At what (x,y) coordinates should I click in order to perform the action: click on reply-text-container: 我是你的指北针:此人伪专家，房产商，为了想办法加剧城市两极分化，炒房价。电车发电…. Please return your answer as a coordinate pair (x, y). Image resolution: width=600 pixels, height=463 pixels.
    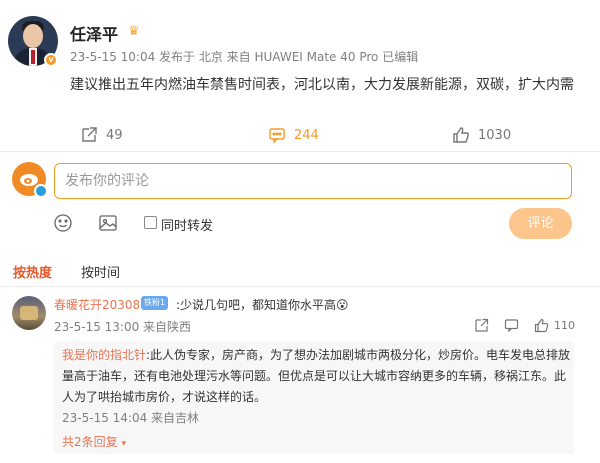
    Looking at the image, I should click on (317, 376).